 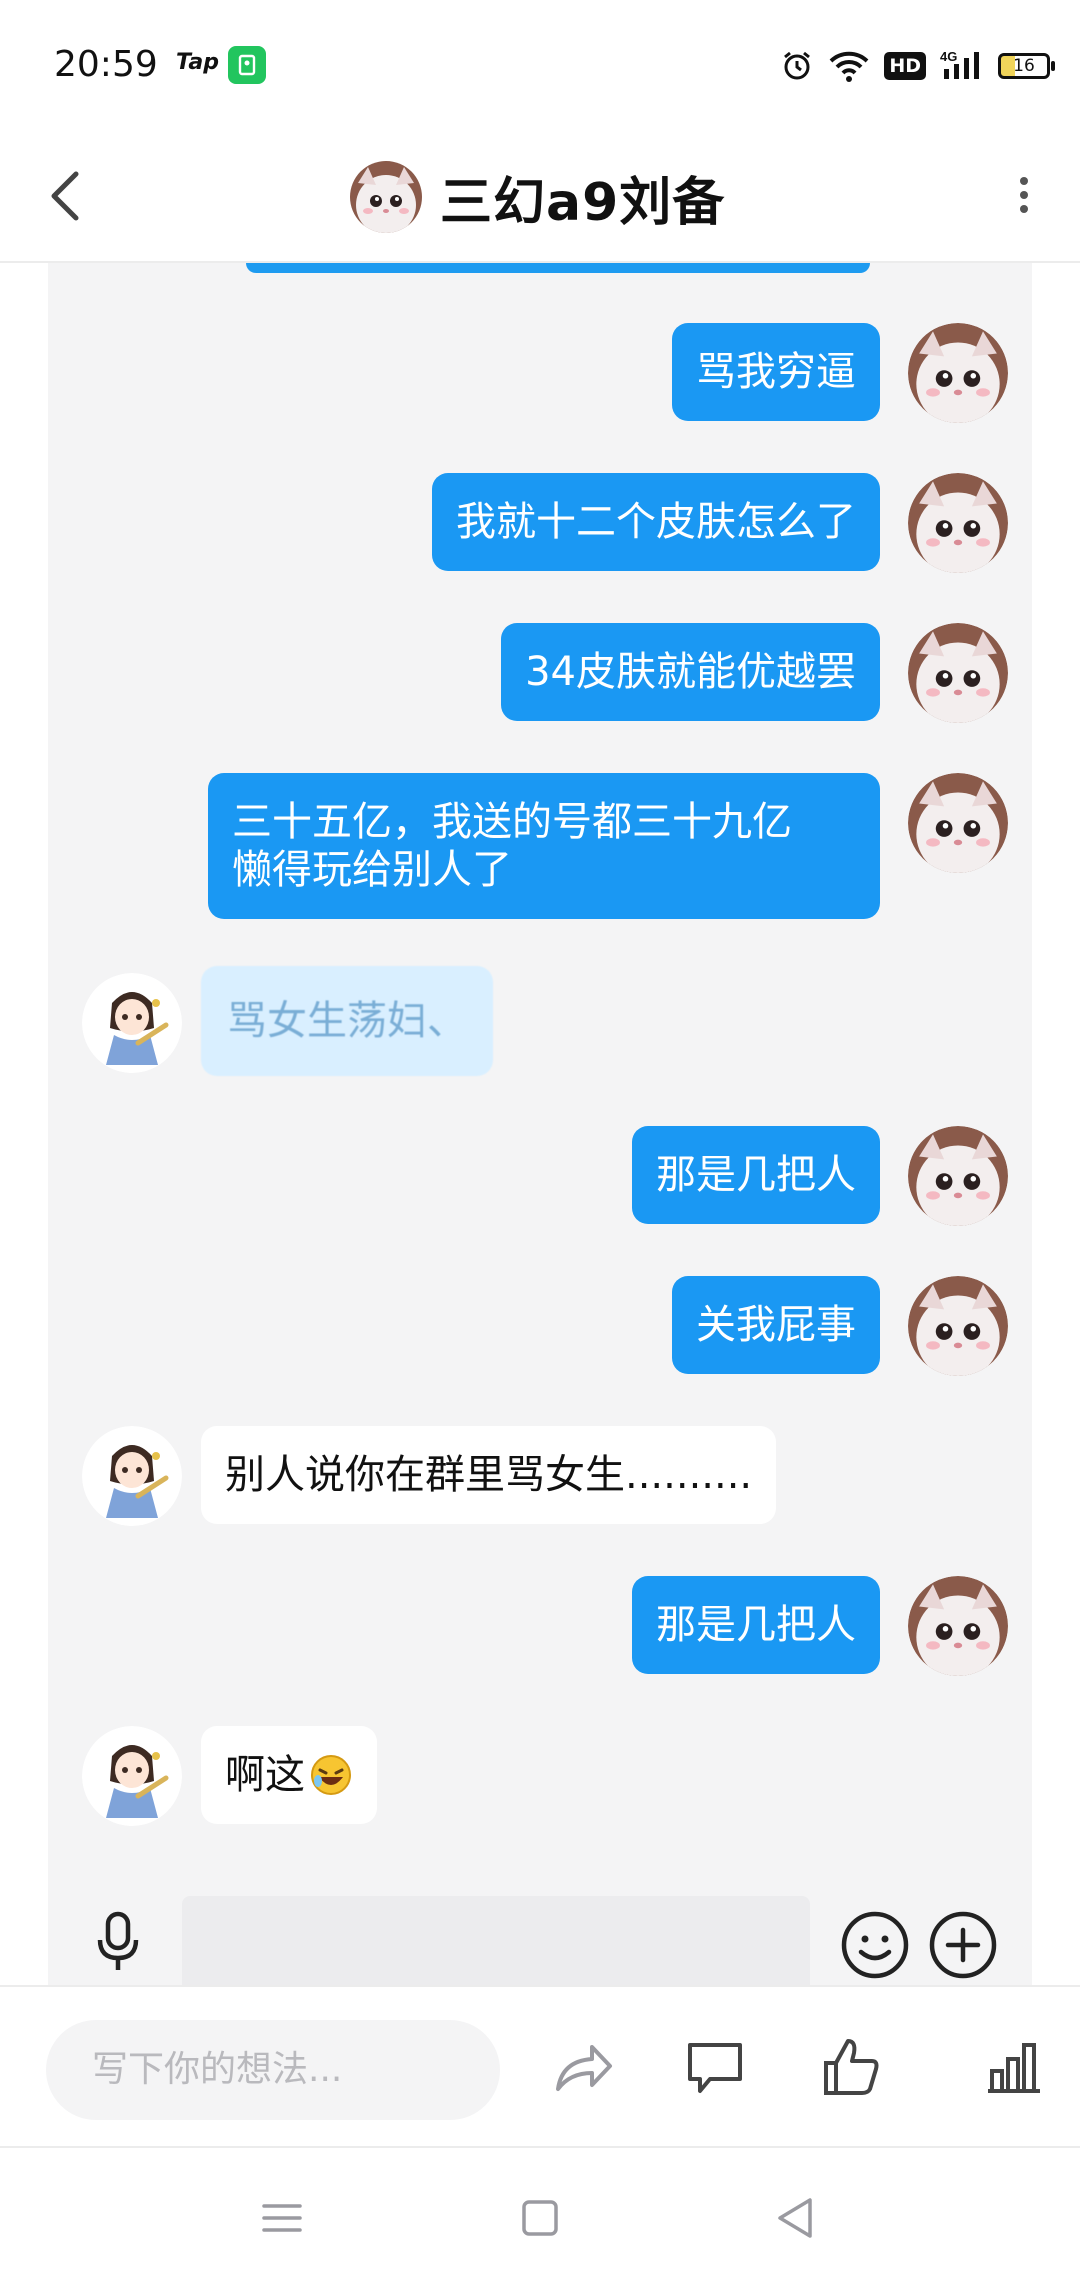 What do you see at coordinates (690, 672) in the screenshot?
I see `outgoing-message-bubble: 34皮肤就能优越罢` at bounding box center [690, 672].